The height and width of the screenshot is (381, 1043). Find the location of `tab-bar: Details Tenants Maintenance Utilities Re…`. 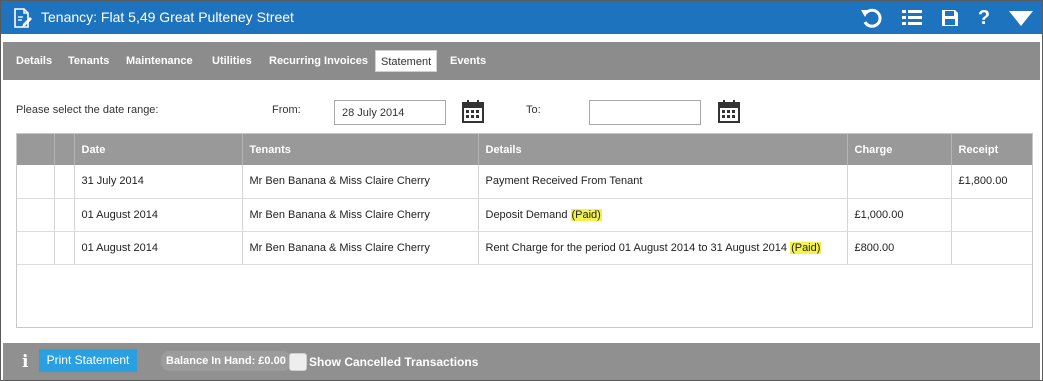

tab-bar: Details Tenants Maintenance Utilities Re… is located at coordinates (521, 61).